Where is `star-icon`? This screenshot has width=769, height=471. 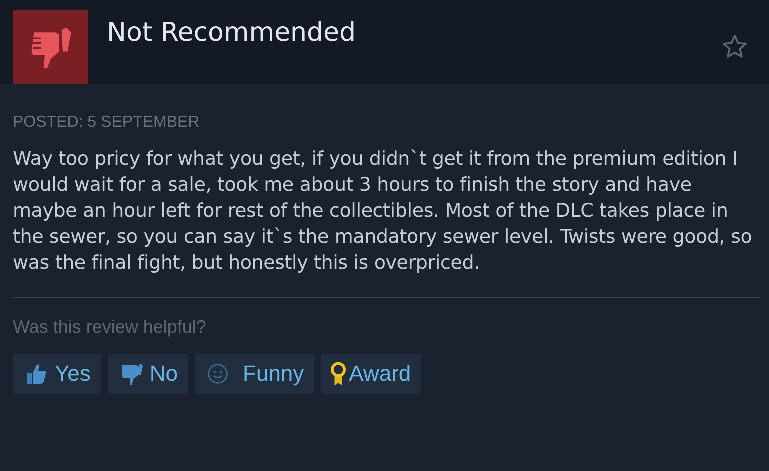
star-icon is located at coordinates (735, 47).